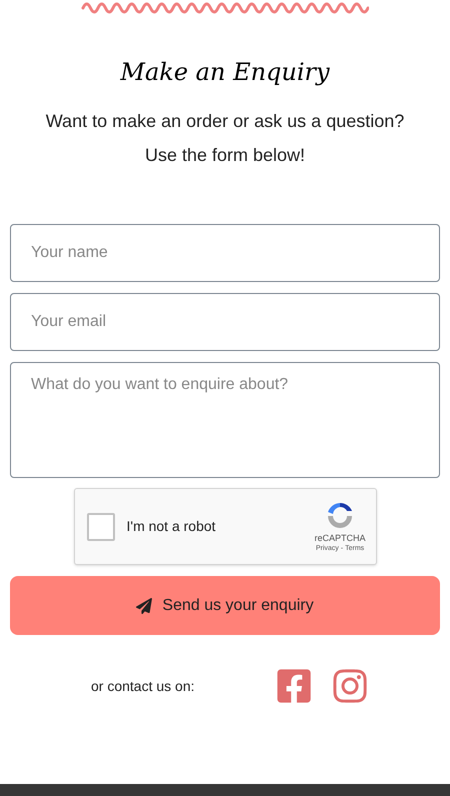  What do you see at coordinates (340, 538) in the screenshot?
I see `recaptcha-brand: reCAPTCHA` at bounding box center [340, 538].